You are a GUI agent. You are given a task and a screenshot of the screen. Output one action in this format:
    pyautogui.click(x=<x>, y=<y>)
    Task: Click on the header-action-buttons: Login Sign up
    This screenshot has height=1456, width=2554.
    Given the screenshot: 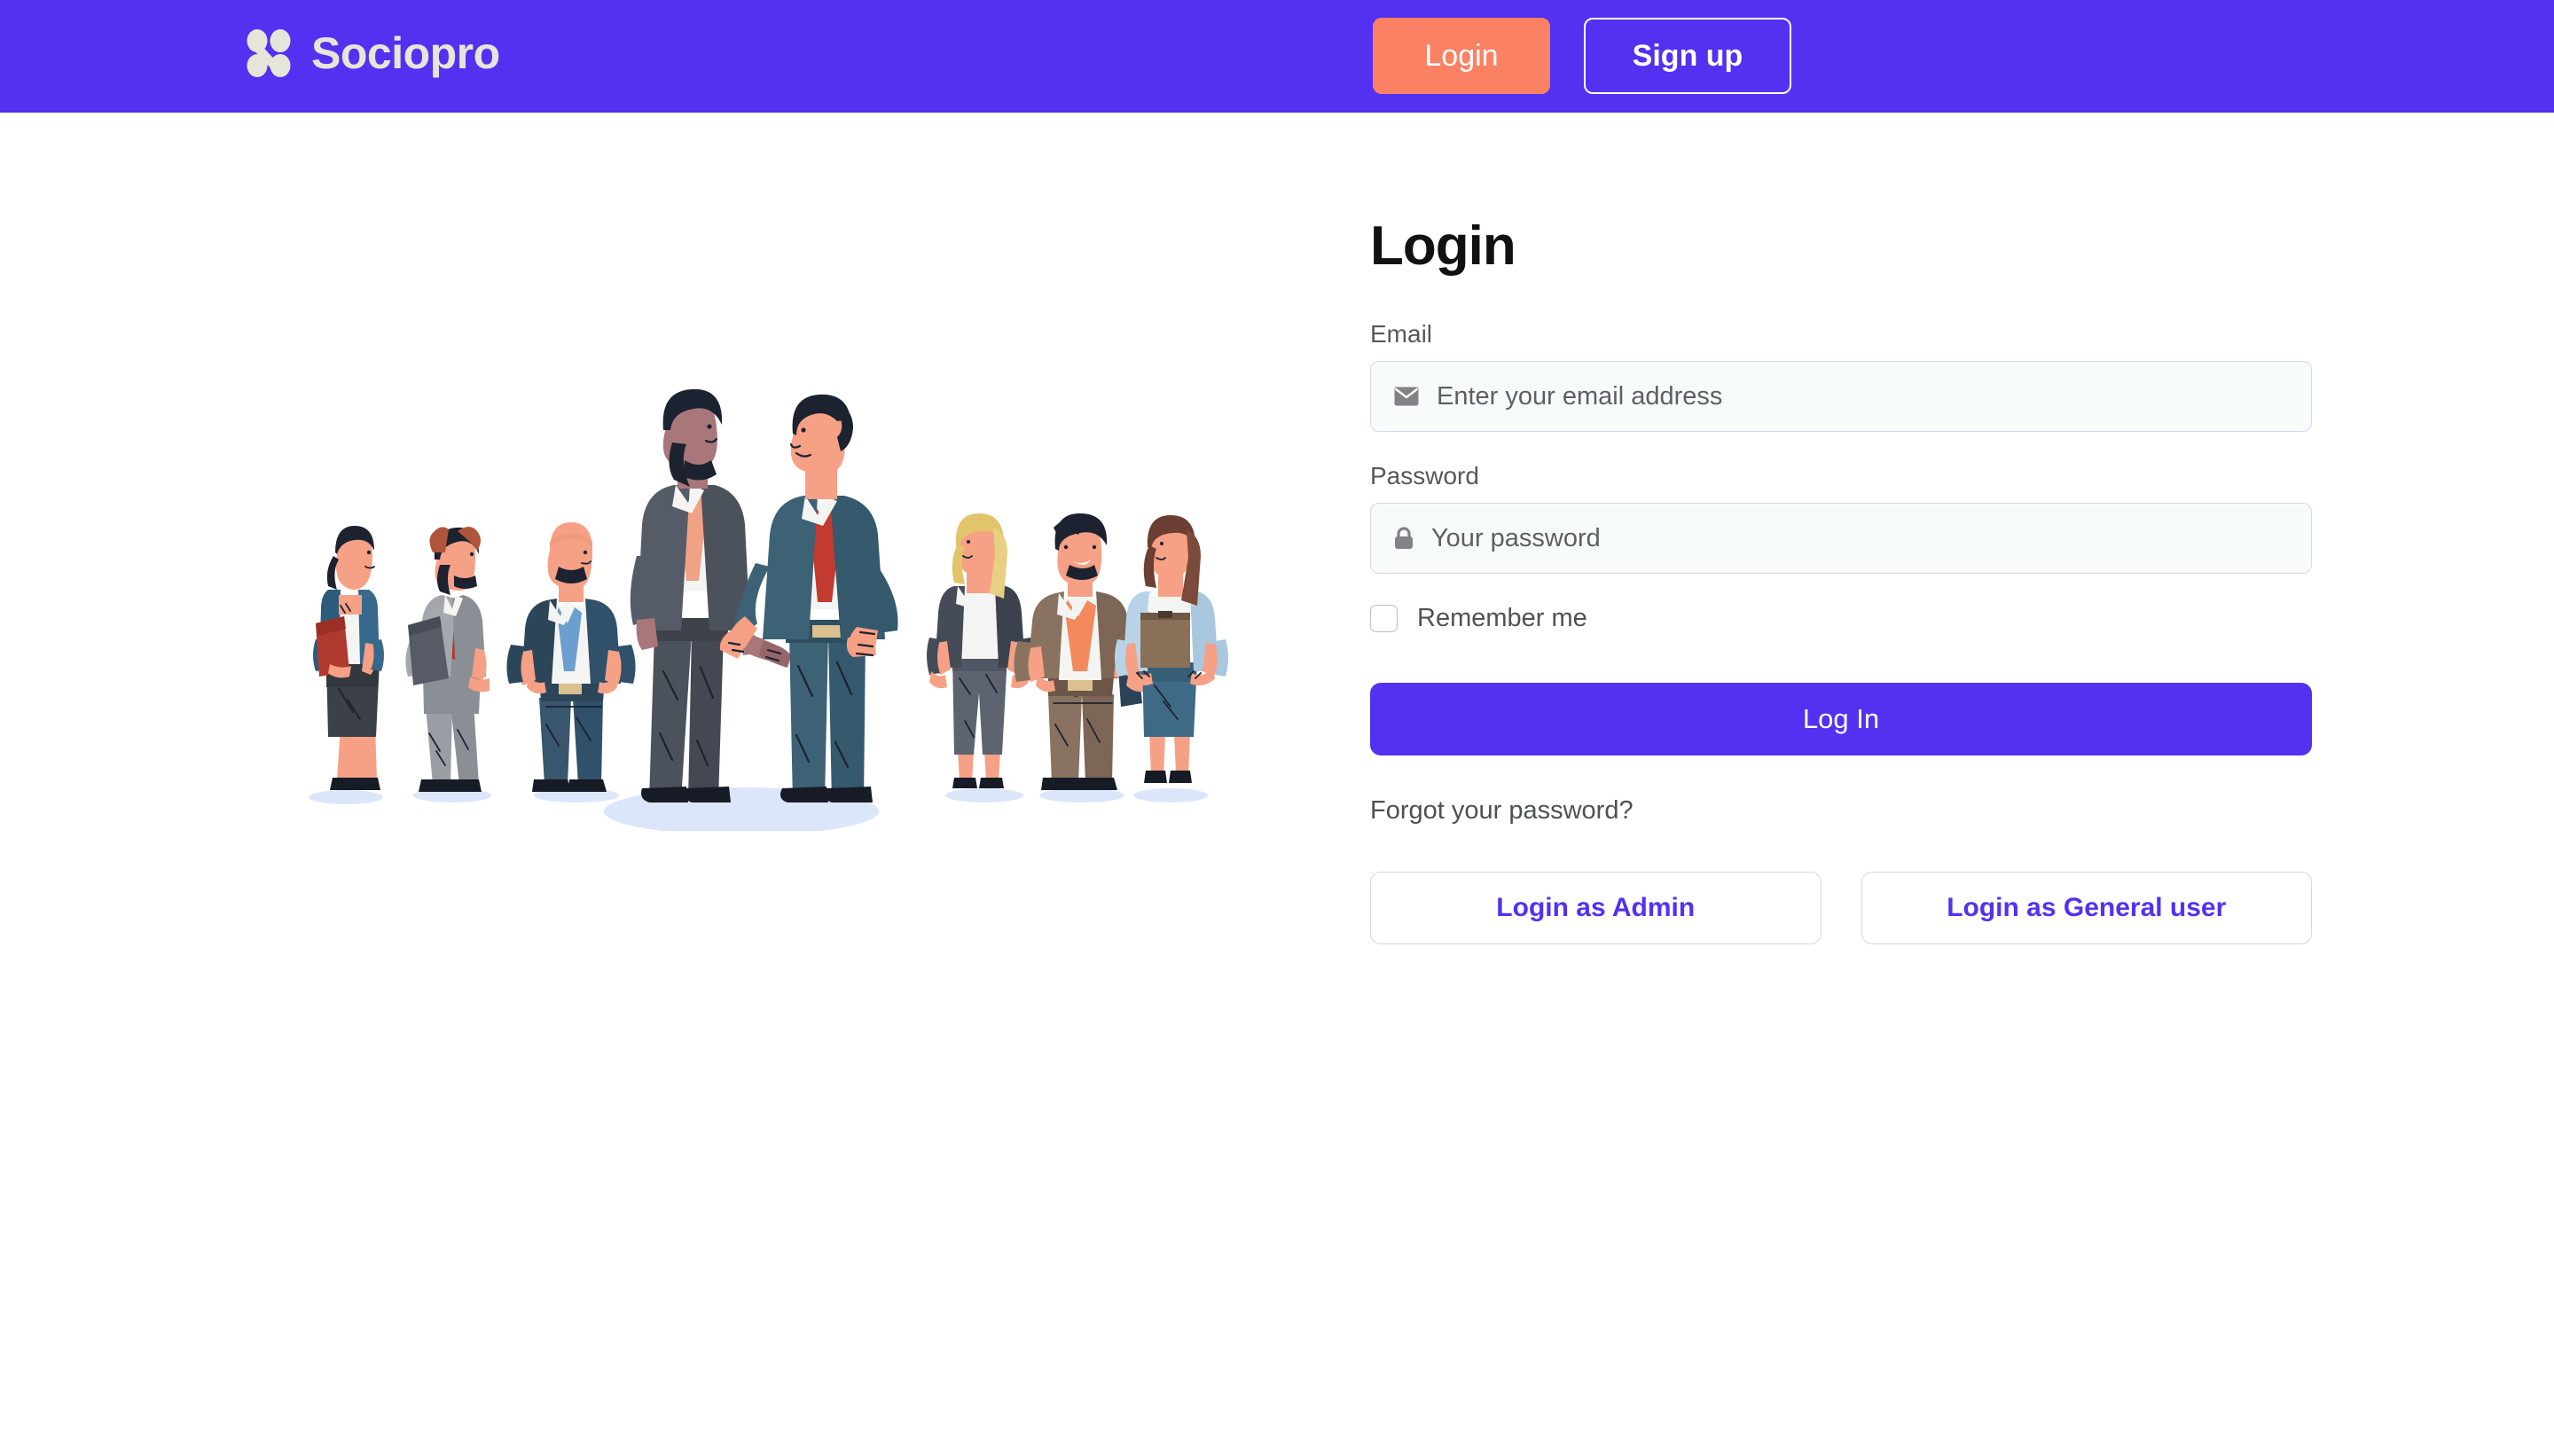 What is the action you would take?
    pyautogui.click(x=1582, y=56)
    